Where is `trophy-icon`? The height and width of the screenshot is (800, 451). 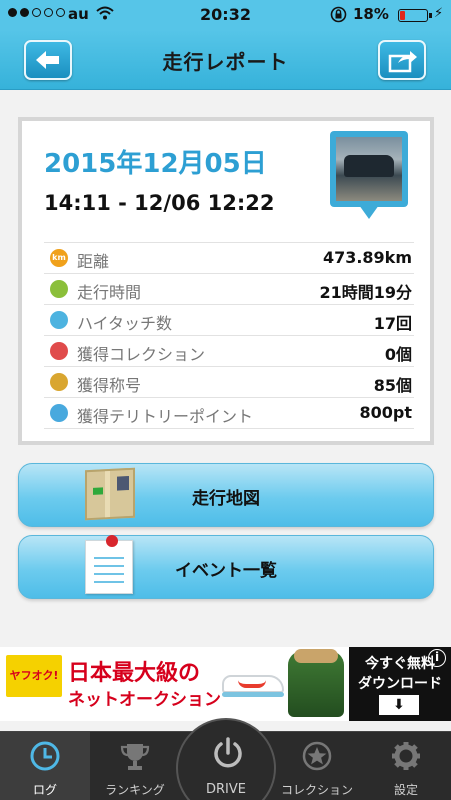 trophy-icon is located at coordinates (135, 757).